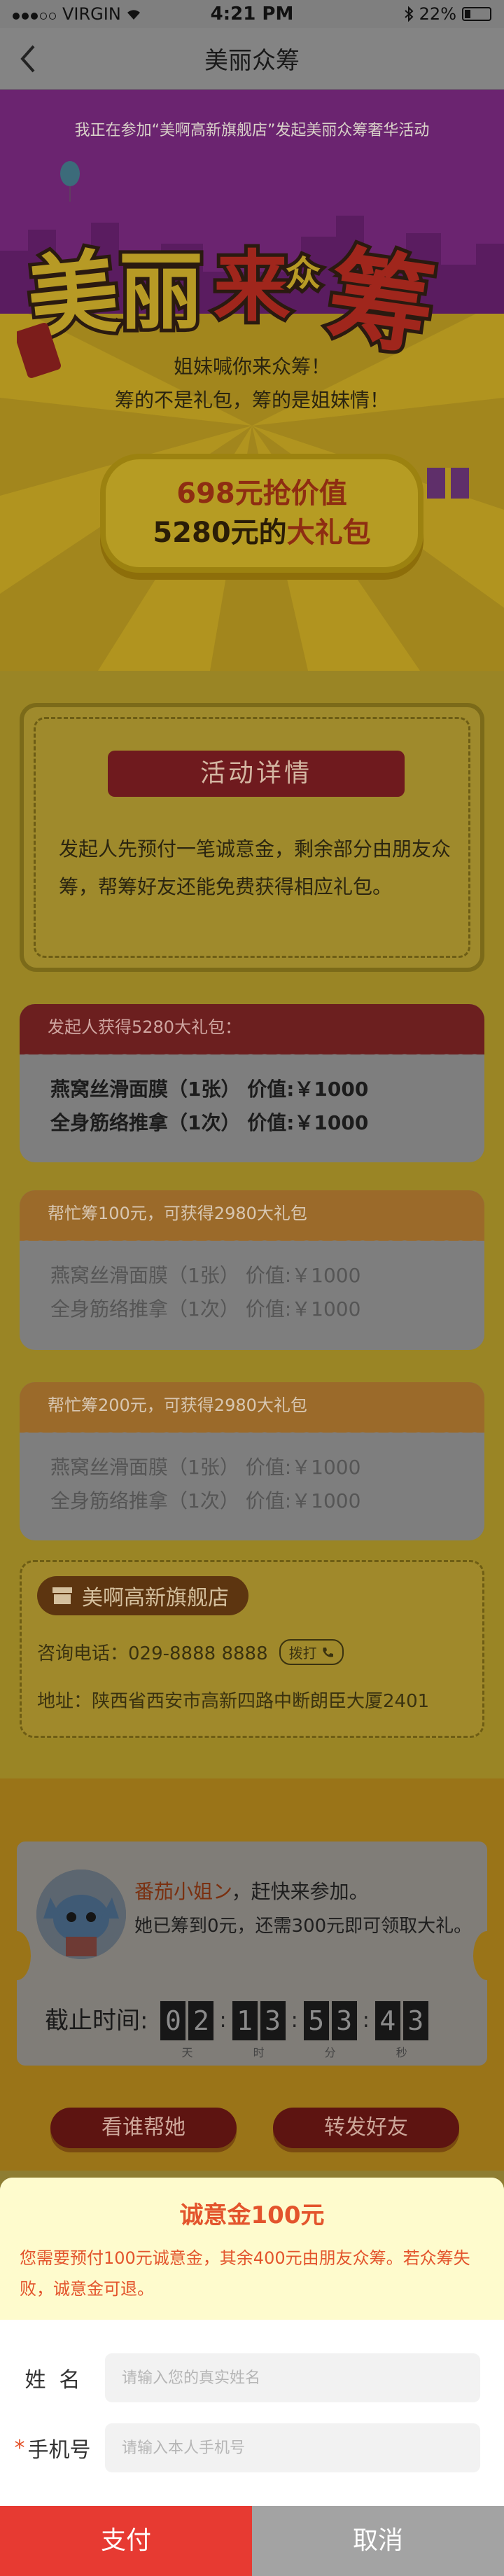 The image size is (504, 2576). What do you see at coordinates (300, 1891) in the screenshot?
I see `initiator-suffix: ，赶快来参加。` at bounding box center [300, 1891].